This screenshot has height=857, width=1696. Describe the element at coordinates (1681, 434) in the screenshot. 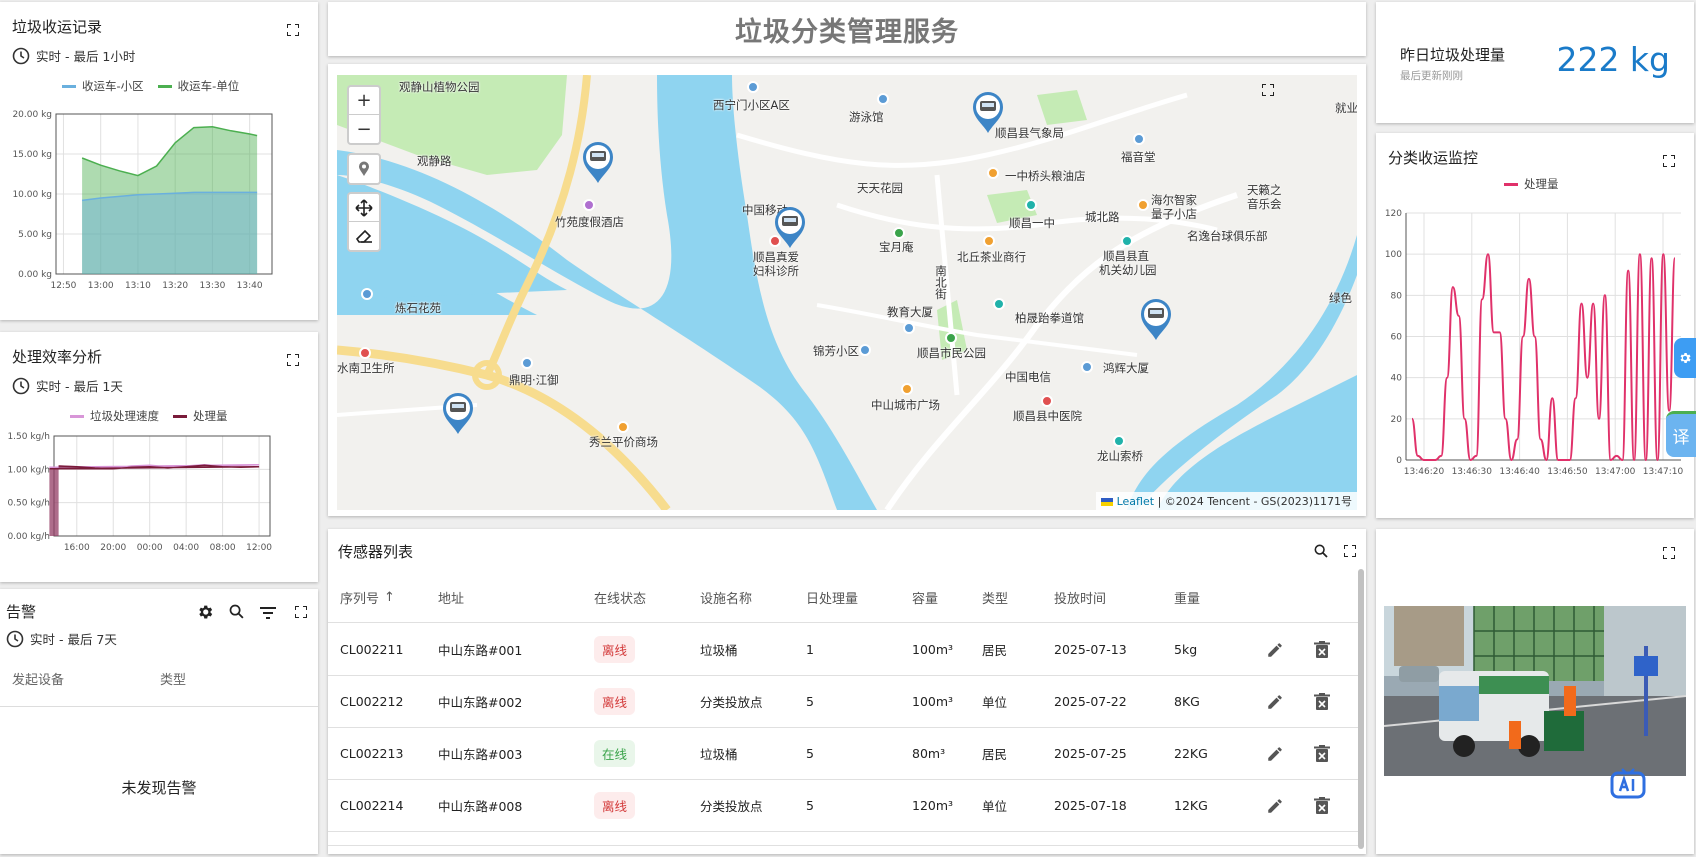

I see `translate-side-tab: 译` at that location.